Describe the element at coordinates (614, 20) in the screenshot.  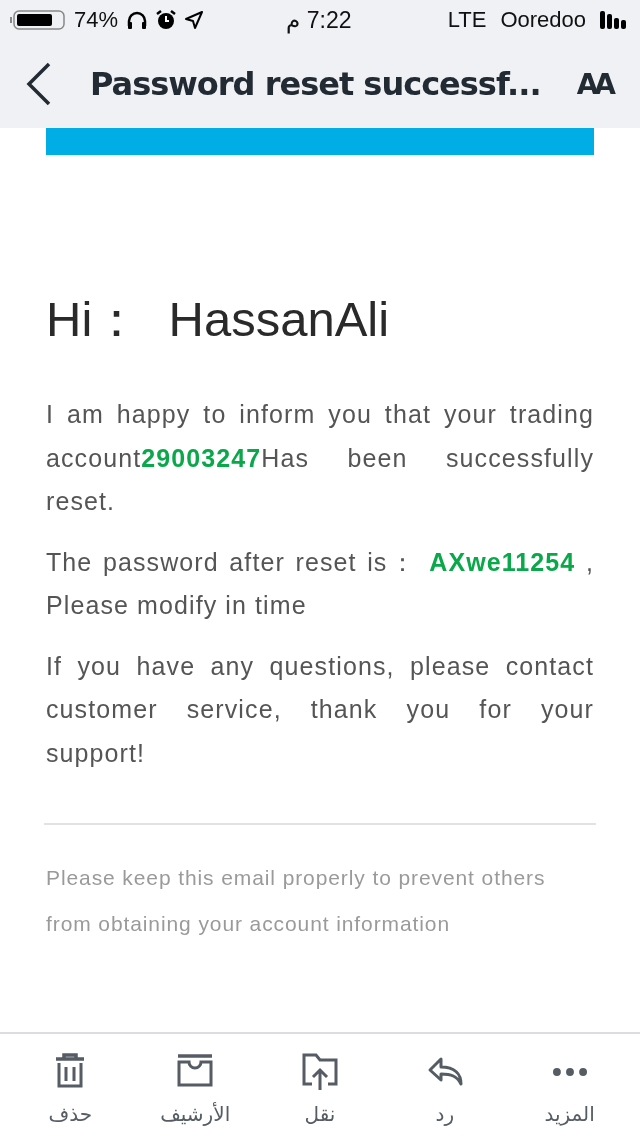
I see `signal-icon` at that location.